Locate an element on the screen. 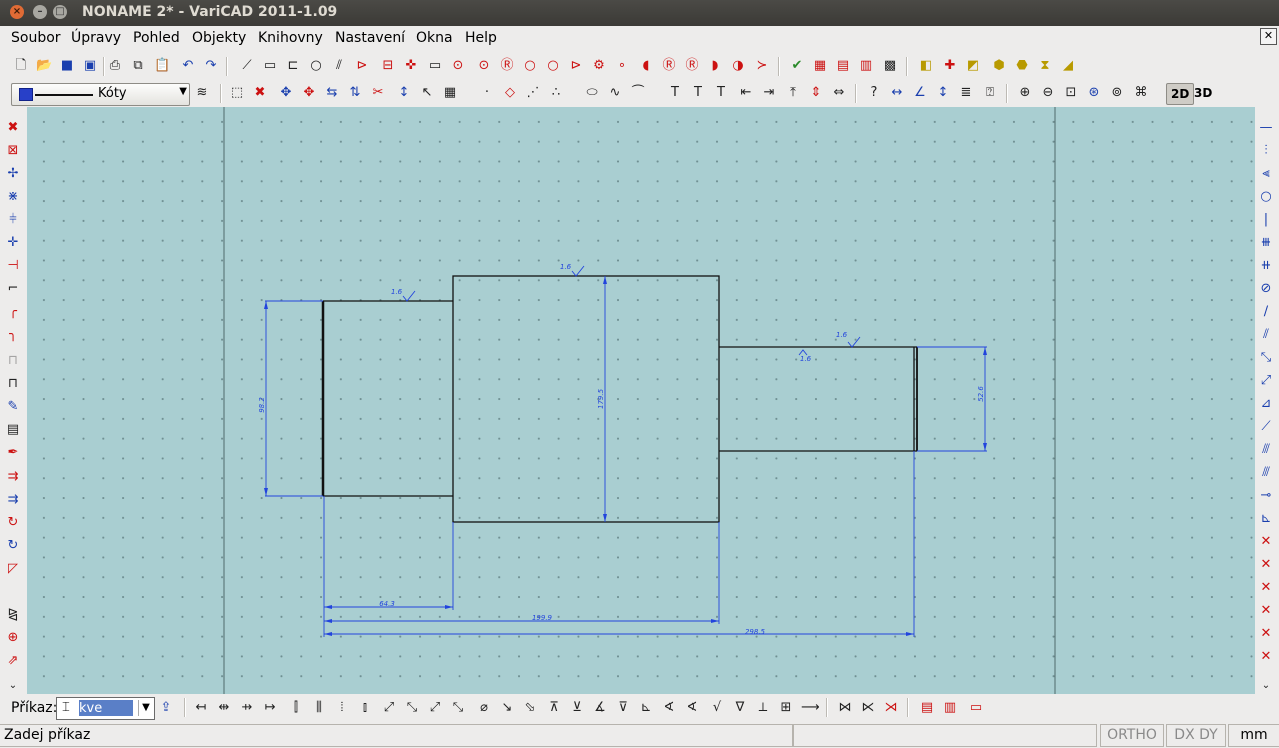 This screenshot has height=748, width=1279. zoom-in-icon: ⊕ is located at coordinates (1025, 93).